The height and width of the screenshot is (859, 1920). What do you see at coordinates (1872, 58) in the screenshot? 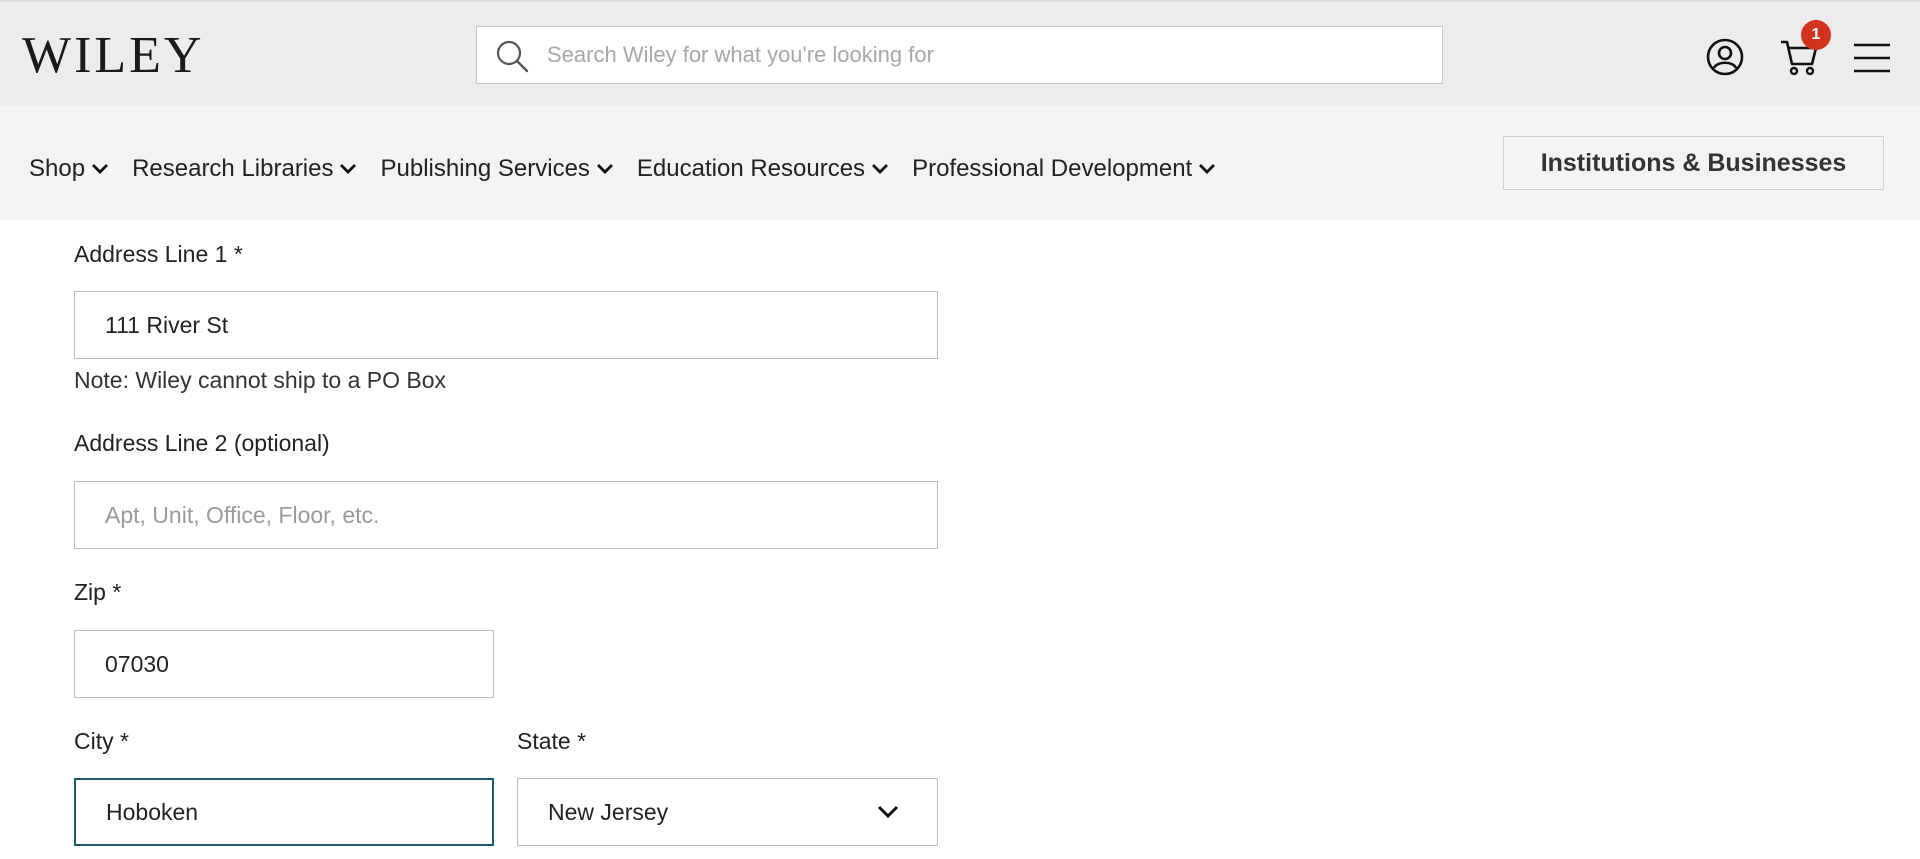
I see `hamburger-menu-icon` at bounding box center [1872, 58].